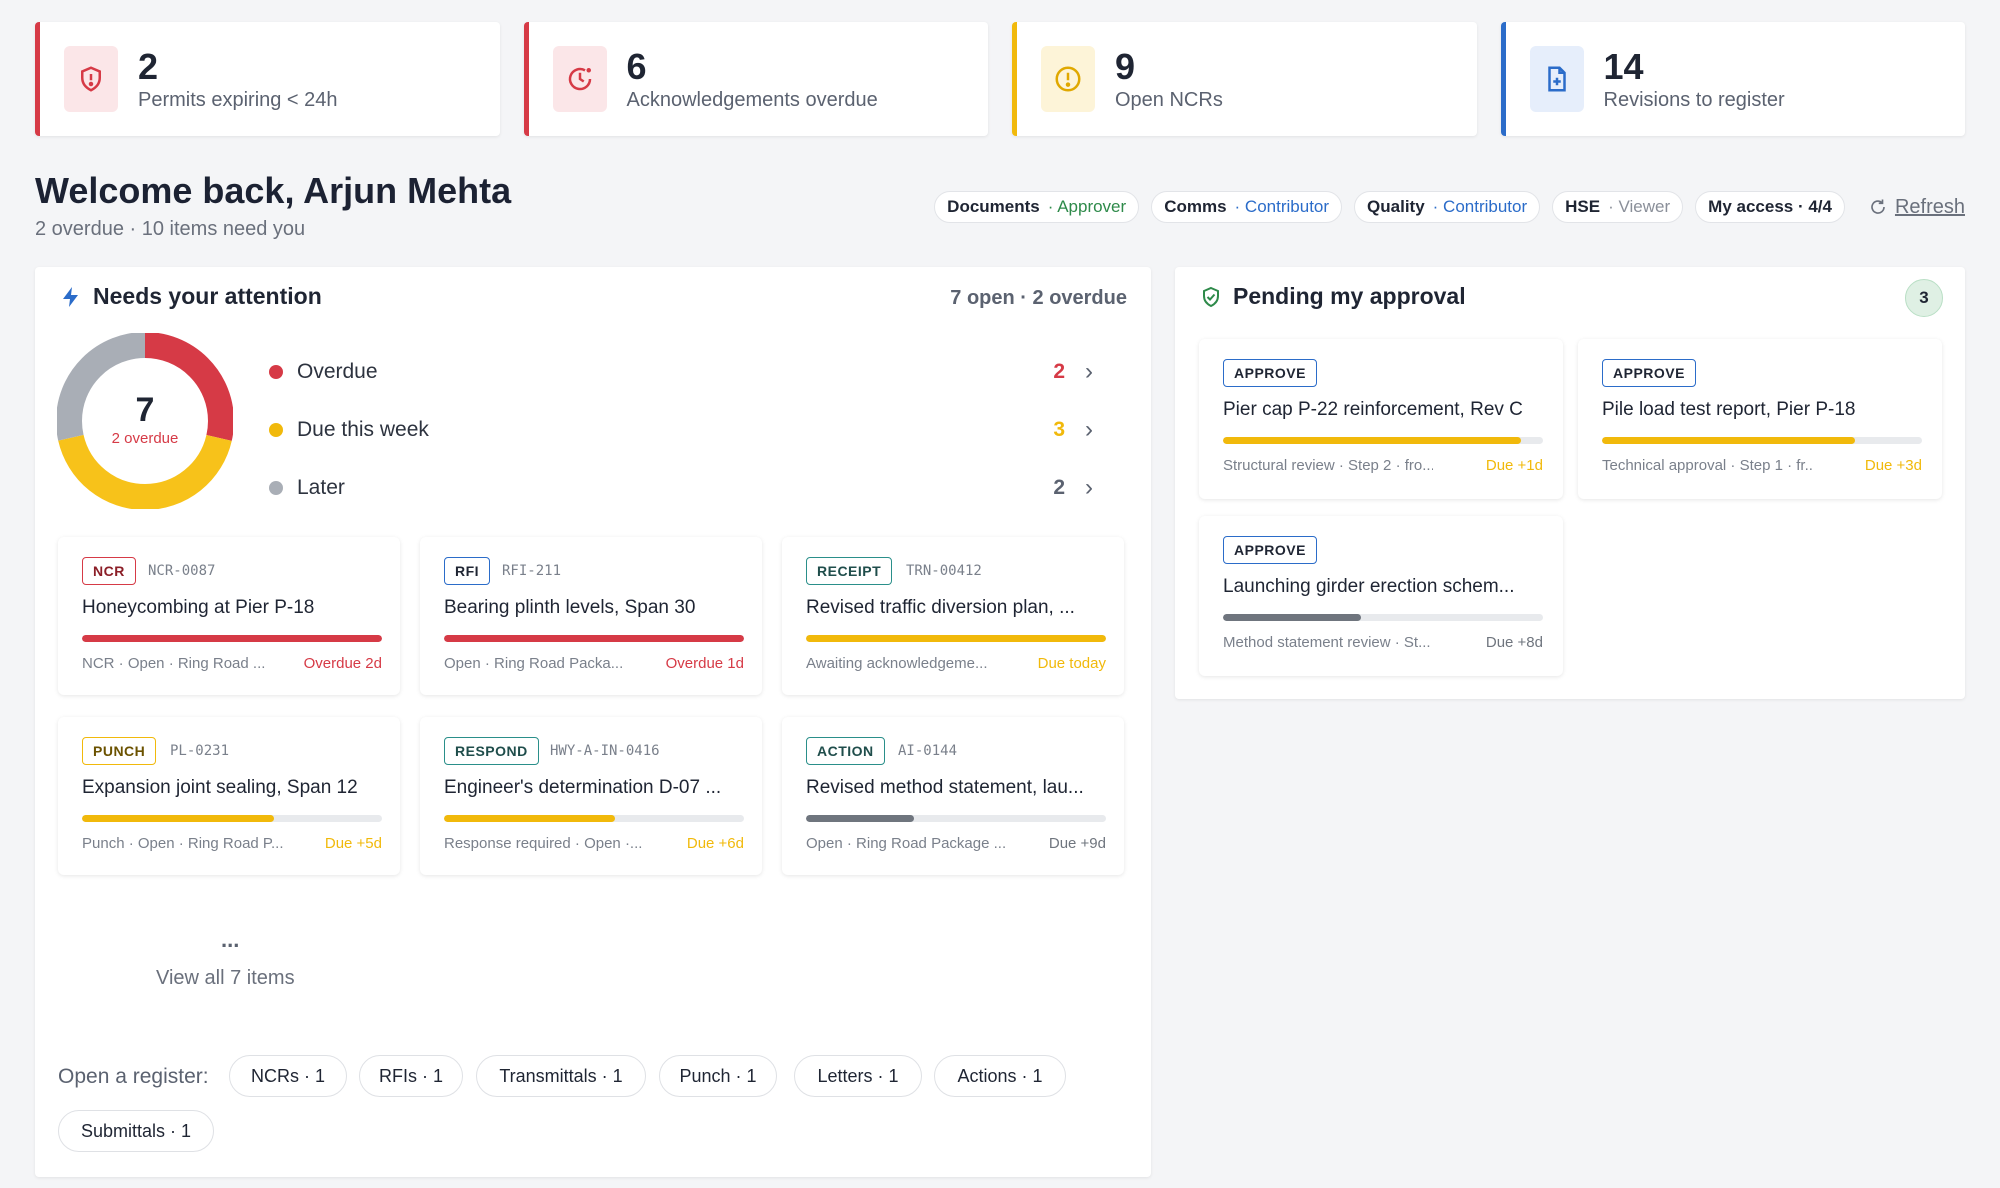 This screenshot has height=1188, width=2000. I want to click on register-chip-submittals: Submittals · 1, so click(136, 1131).